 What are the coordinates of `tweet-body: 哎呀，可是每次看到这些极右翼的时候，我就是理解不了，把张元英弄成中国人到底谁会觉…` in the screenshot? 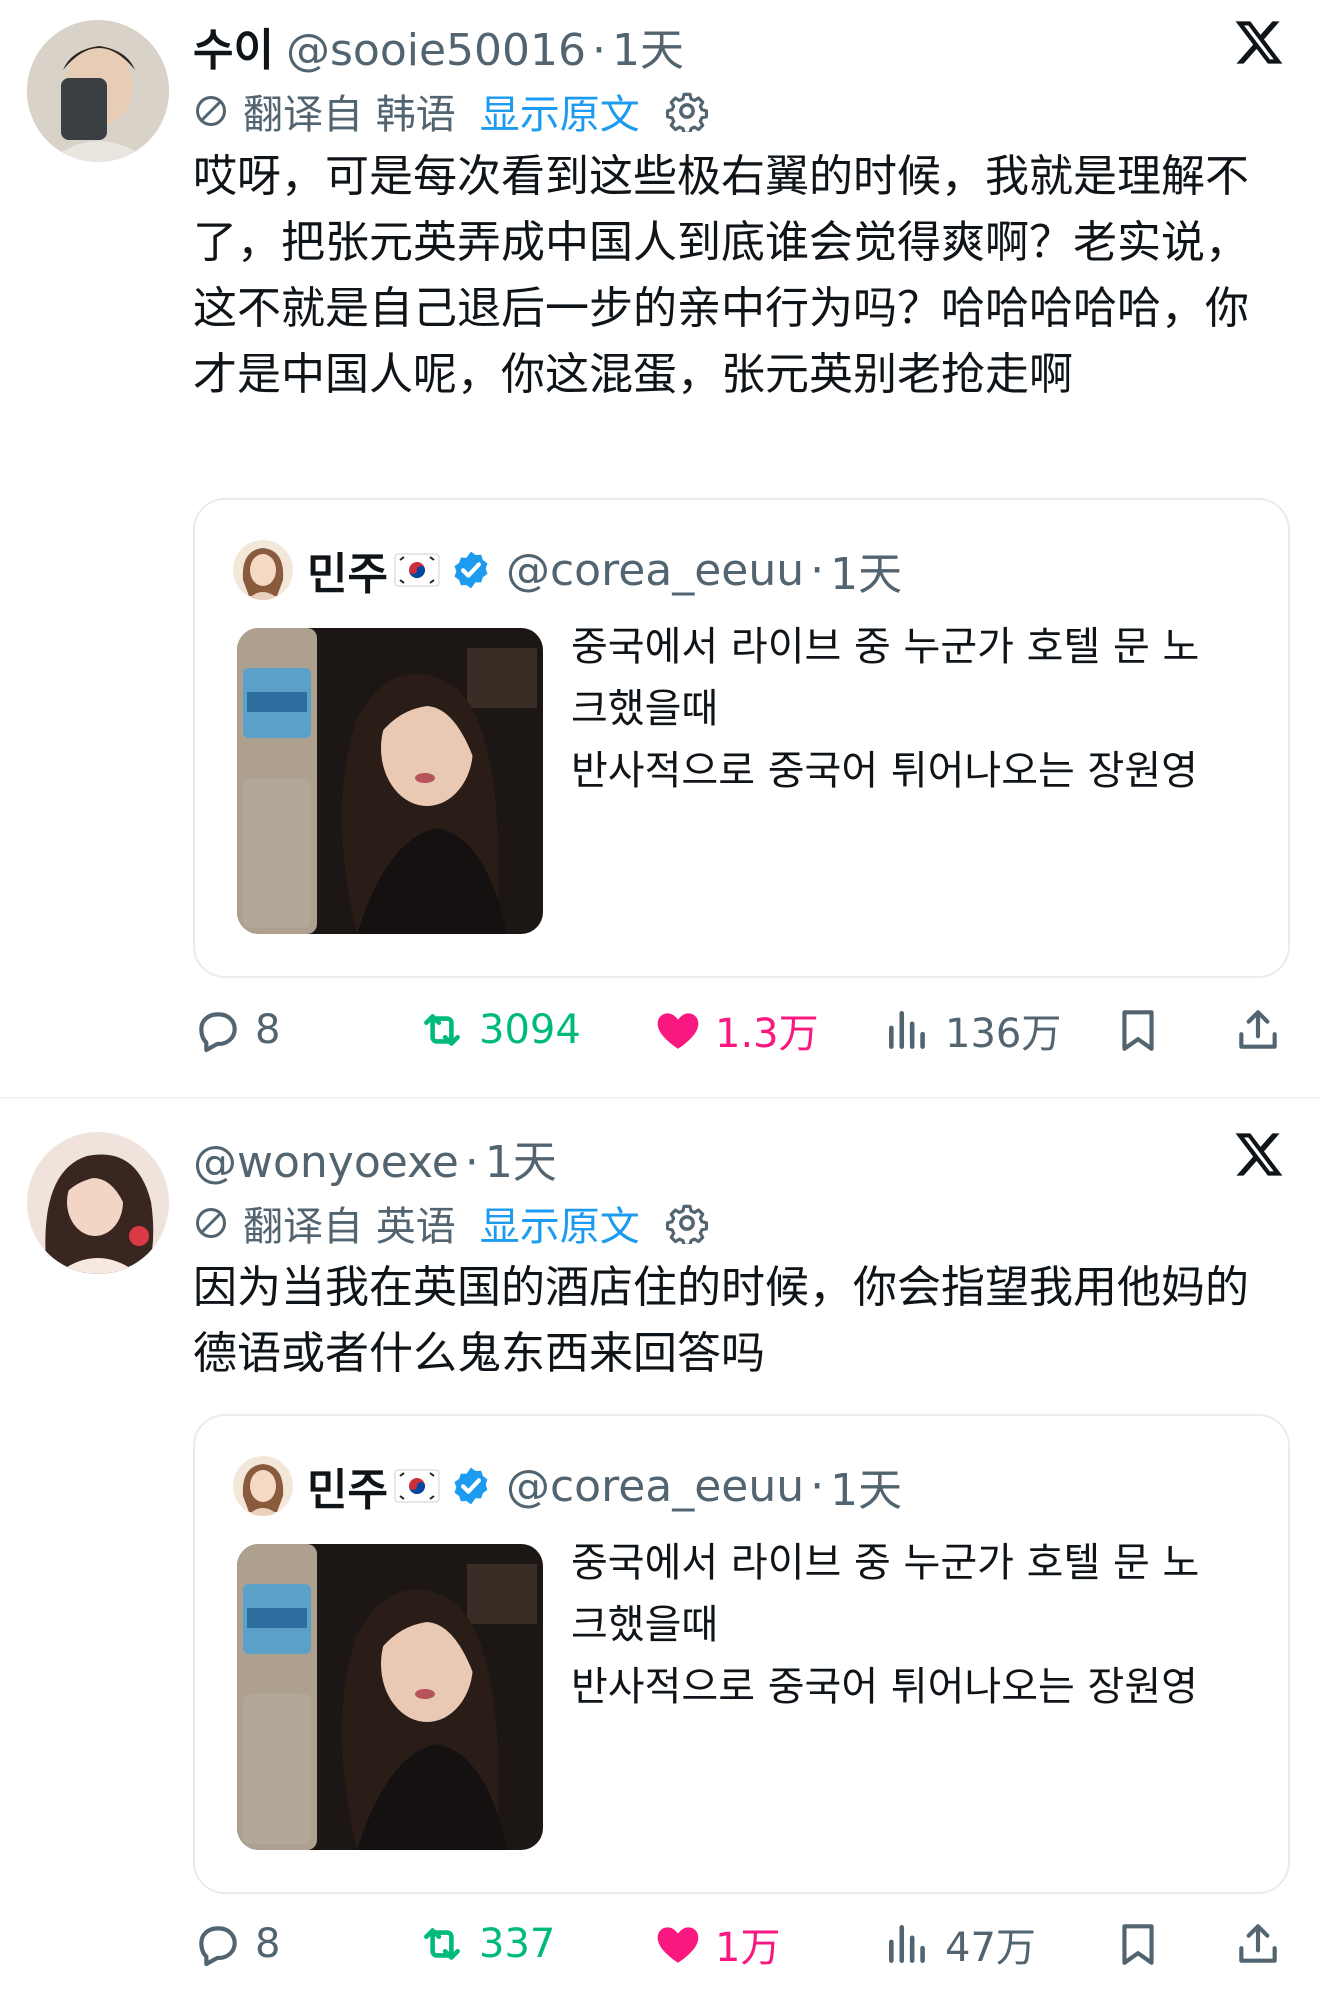 It's located at (721, 275).